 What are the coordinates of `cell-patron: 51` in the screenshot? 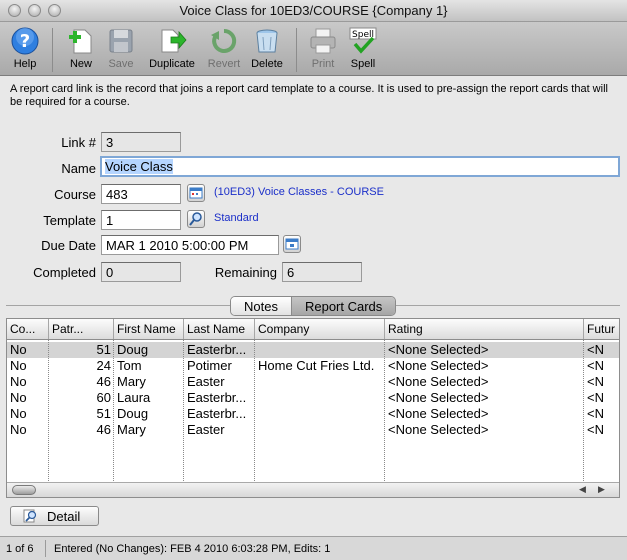 It's located at (103, 349).